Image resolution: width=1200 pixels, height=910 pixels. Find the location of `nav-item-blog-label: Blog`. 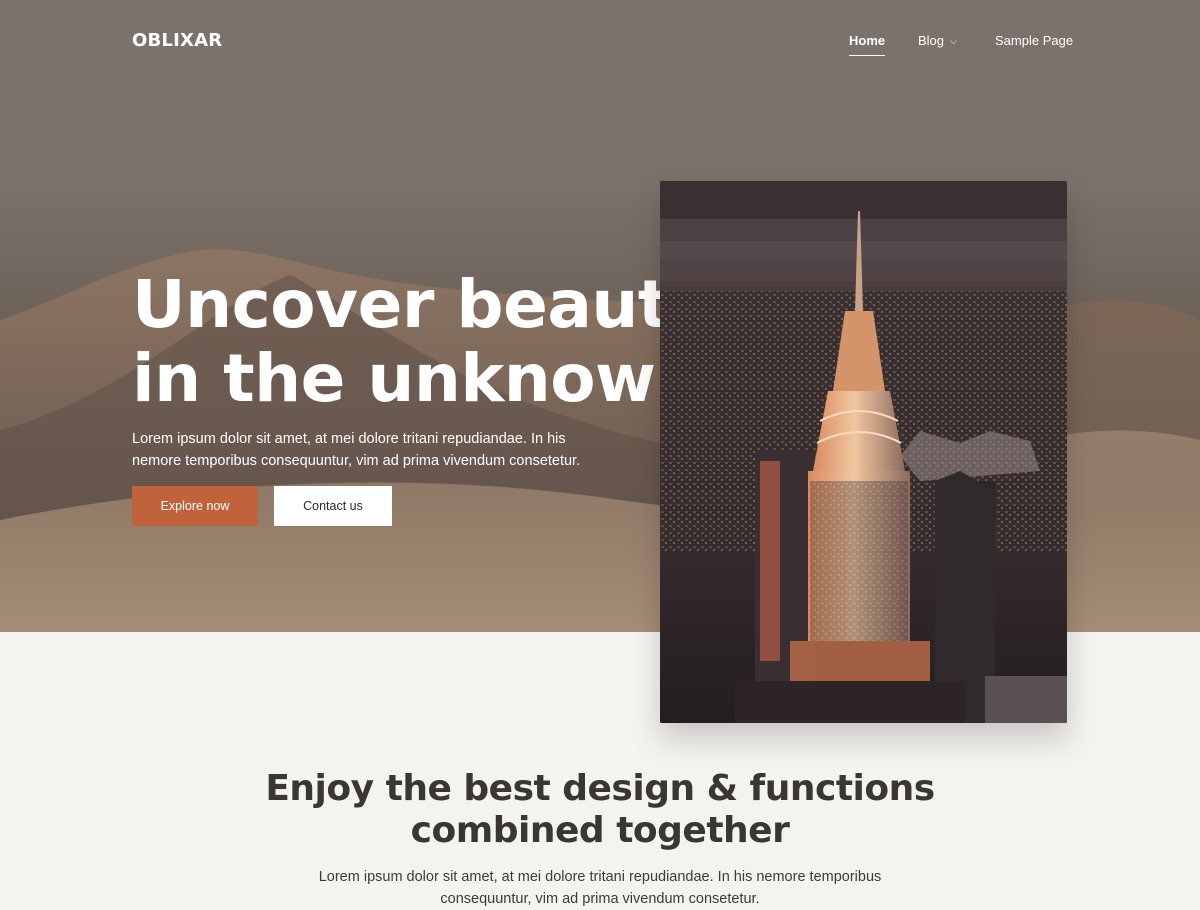

nav-item-blog-label: Blog is located at coordinates (931, 40).